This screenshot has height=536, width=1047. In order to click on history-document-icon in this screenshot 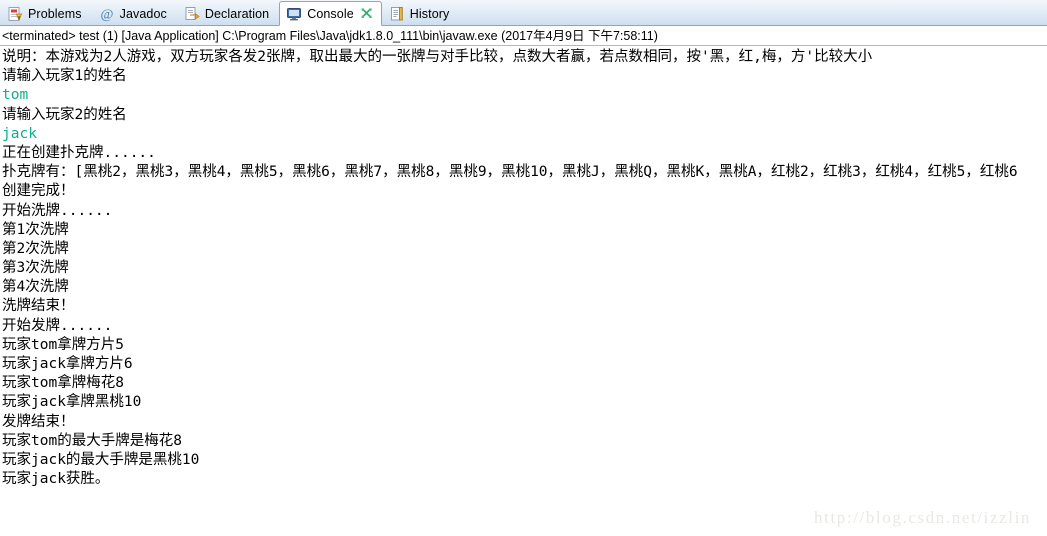, I will do `click(397, 14)`.